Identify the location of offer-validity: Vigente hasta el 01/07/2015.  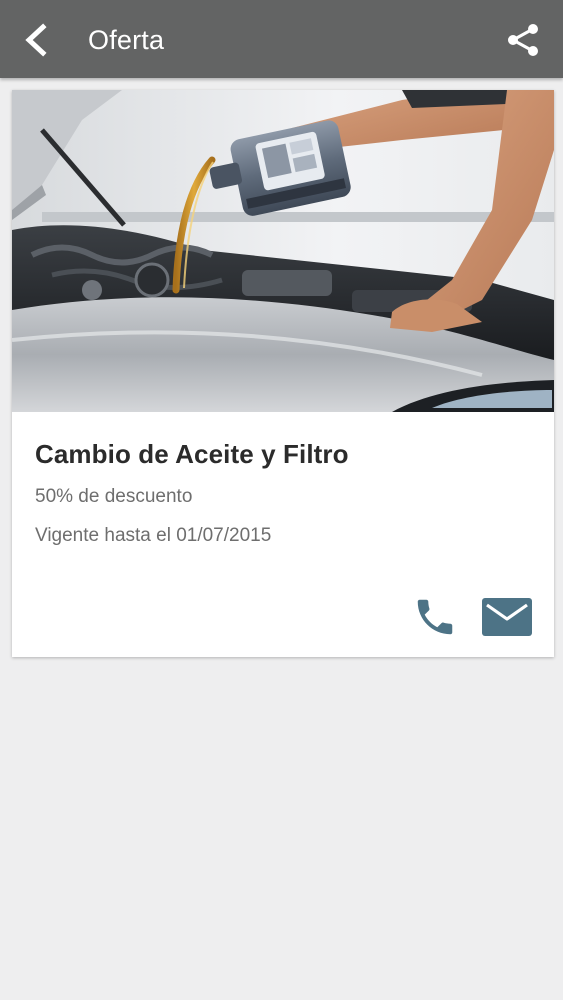
(153, 535).